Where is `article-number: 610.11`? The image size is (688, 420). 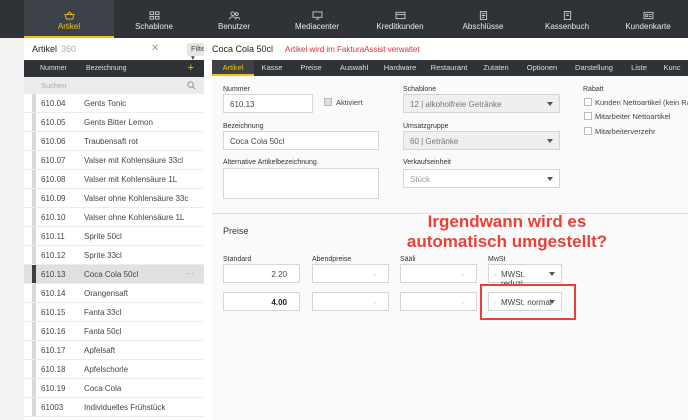 article-number: 610.11 is located at coordinates (53, 236).